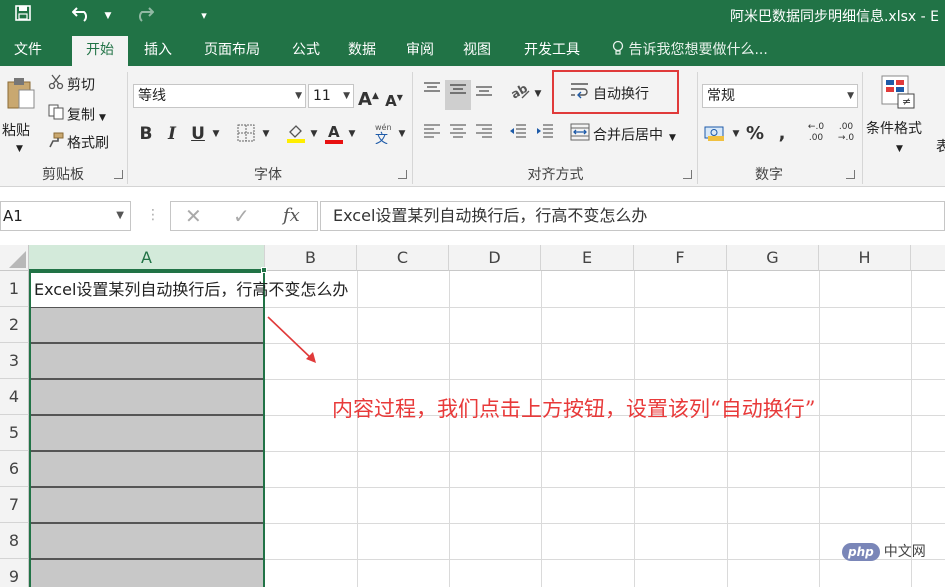 This screenshot has width=945, height=587. Describe the element at coordinates (484, 134) in the screenshot. I see `align-right-icon` at that location.